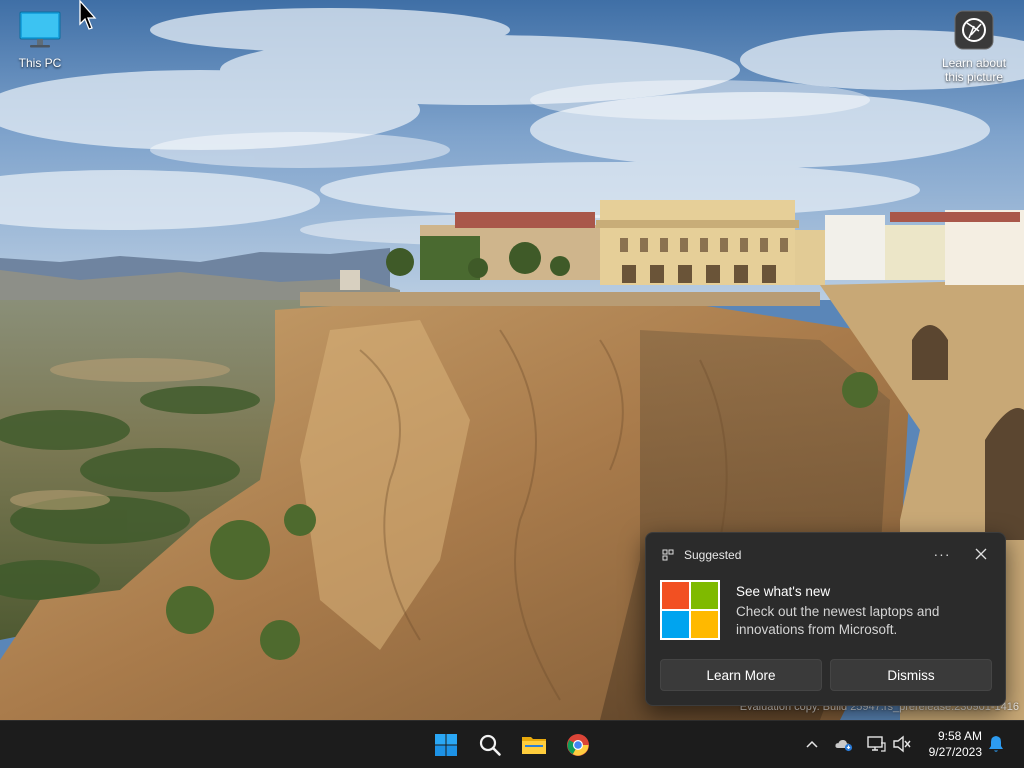 The height and width of the screenshot is (768, 1024). Describe the element at coordinates (974, 31) in the screenshot. I see `camera-icon` at that location.